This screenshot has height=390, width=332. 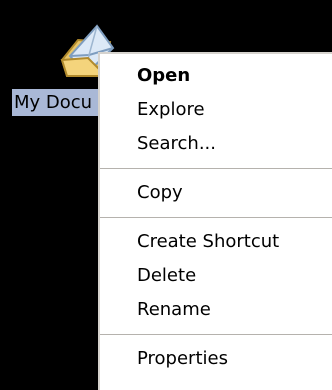 I want to click on menu-item-open: Open, so click(x=216, y=76).